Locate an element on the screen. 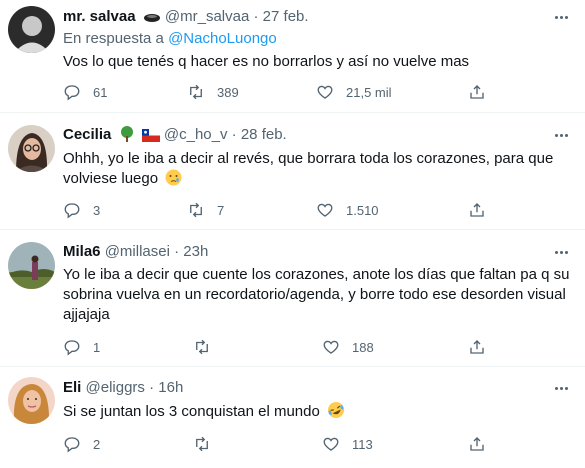 The image size is (585, 468). retweet-count: 389 is located at coordinates (228, 92).